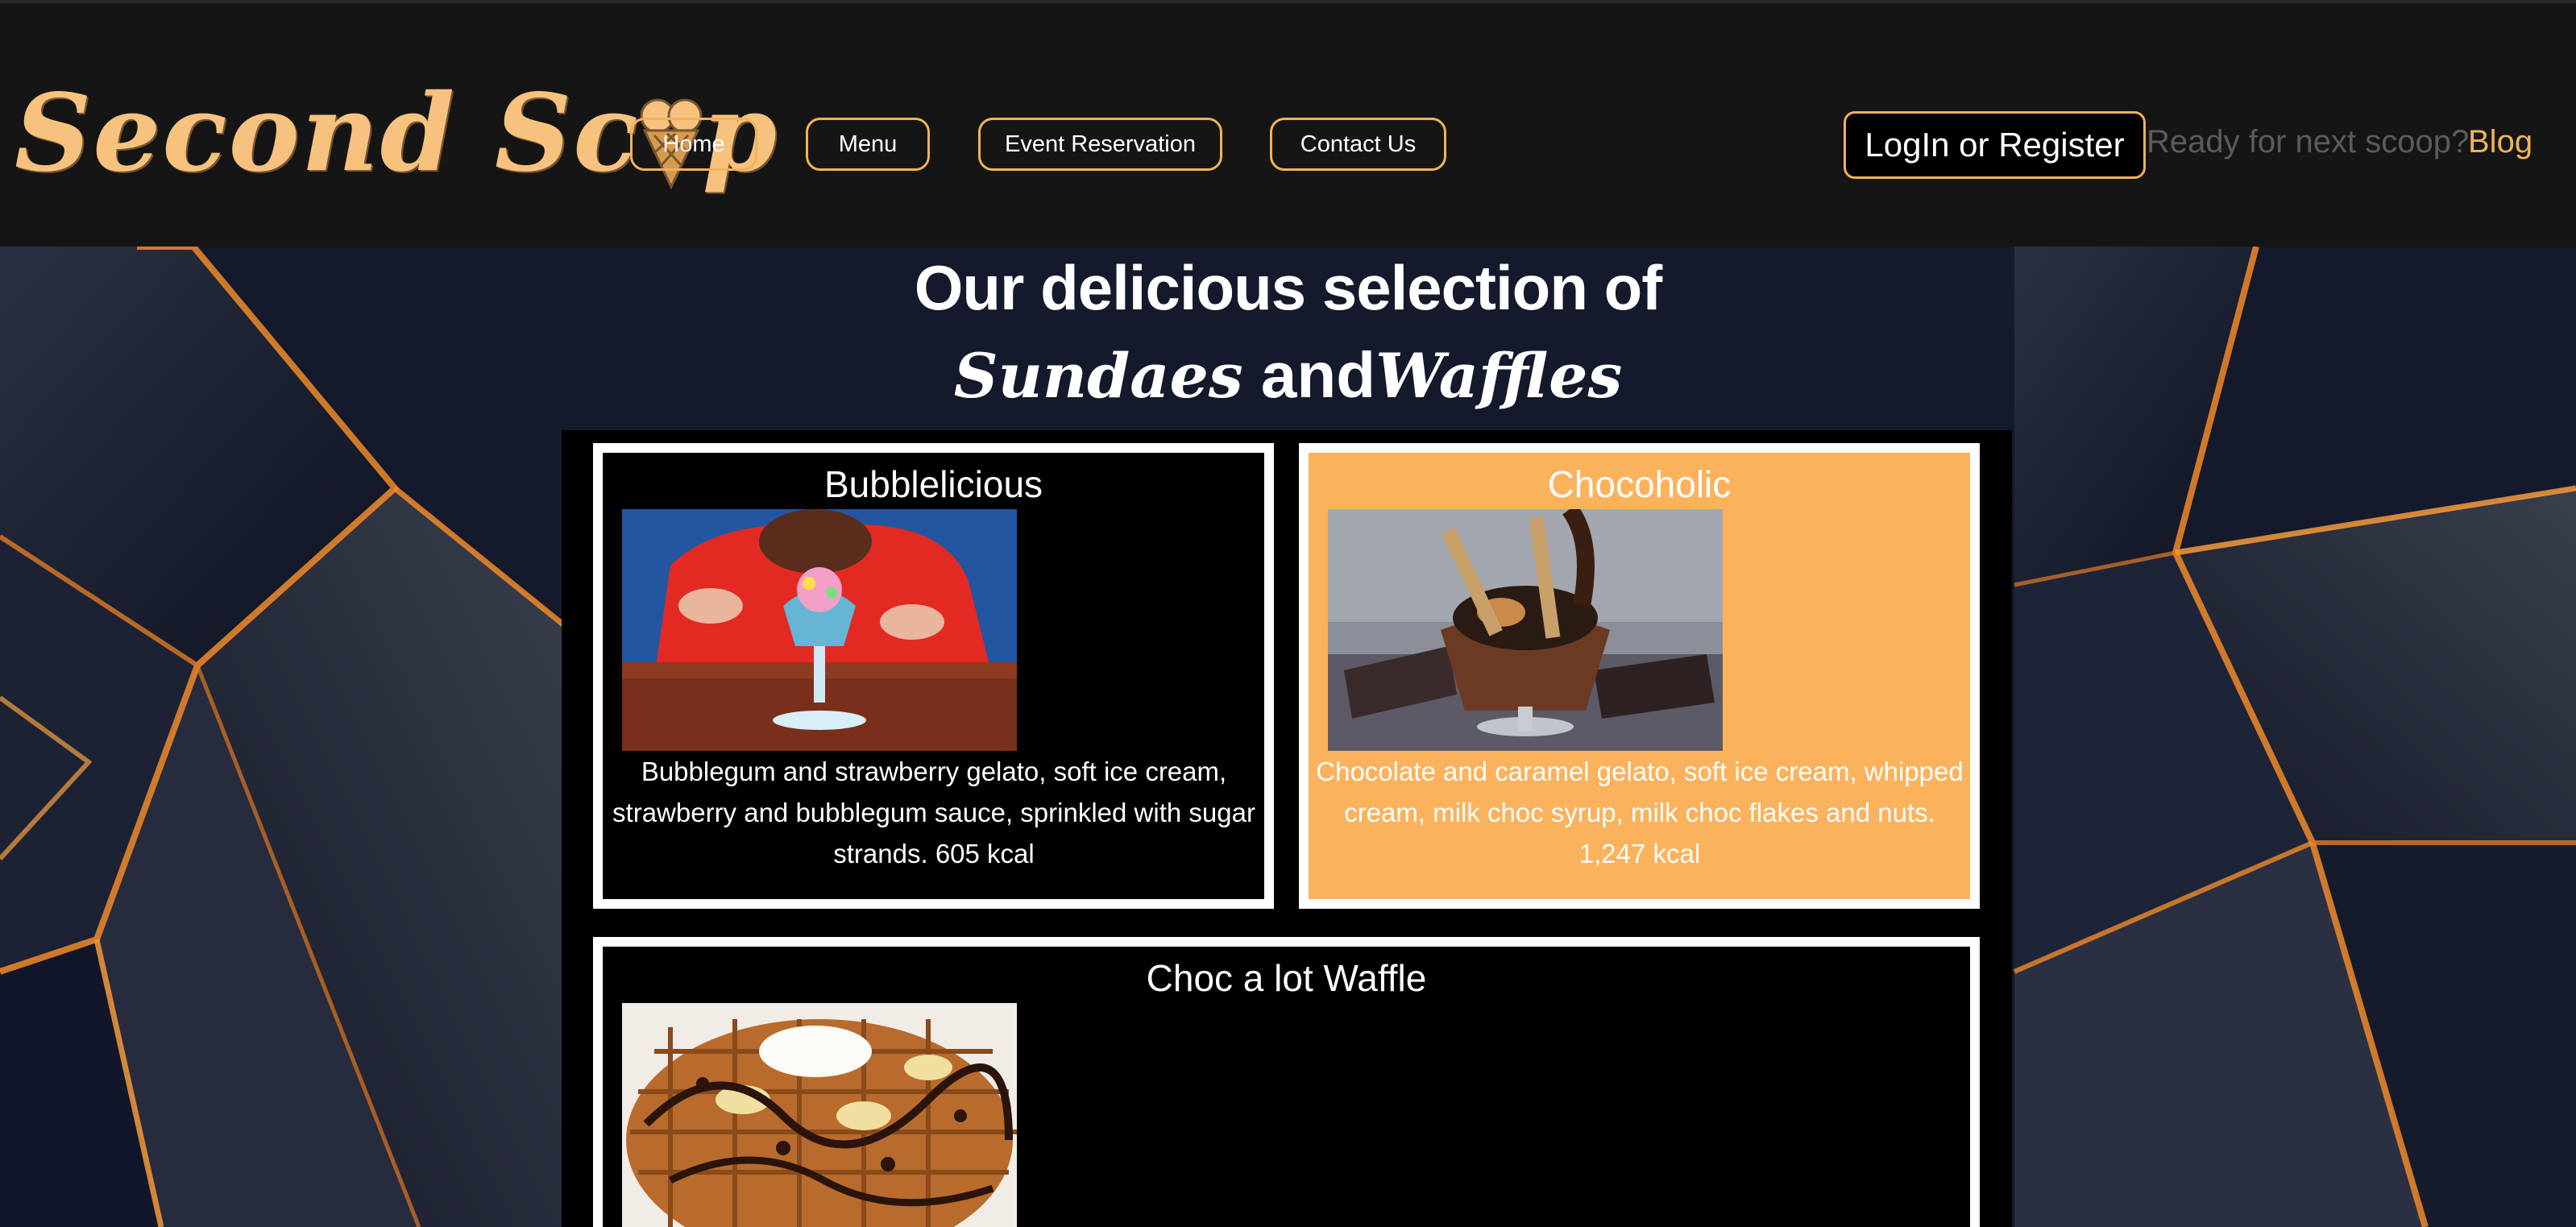 Image resolution: width=2576 pixels, height=1227 pixels. I want to click on hero-word-sundaes: Sundaes, so click(1098, 376).